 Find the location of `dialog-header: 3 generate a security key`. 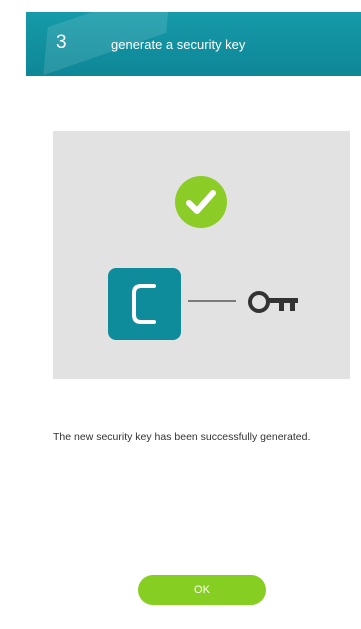

dialog-header: 3 generate a security key is located at coordinates (193, 44).